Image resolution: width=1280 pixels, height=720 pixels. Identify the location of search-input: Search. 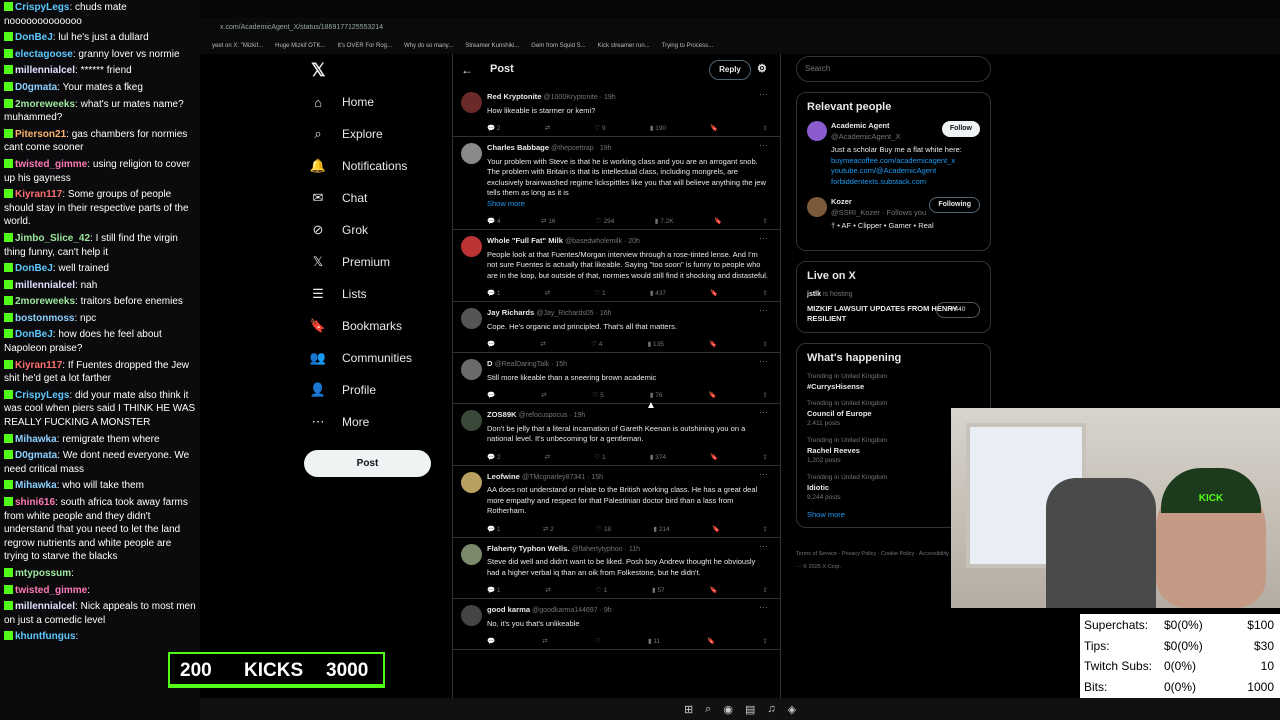
(893, 69).